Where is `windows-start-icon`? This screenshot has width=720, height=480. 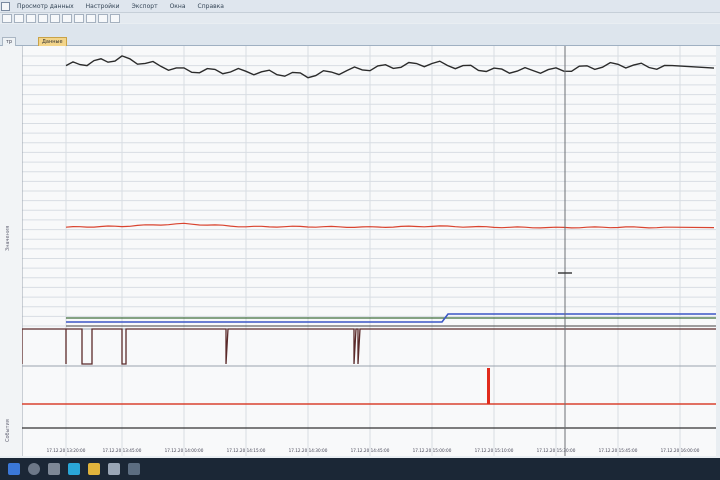
windows-start-icon is located at coordinates (14, 469).